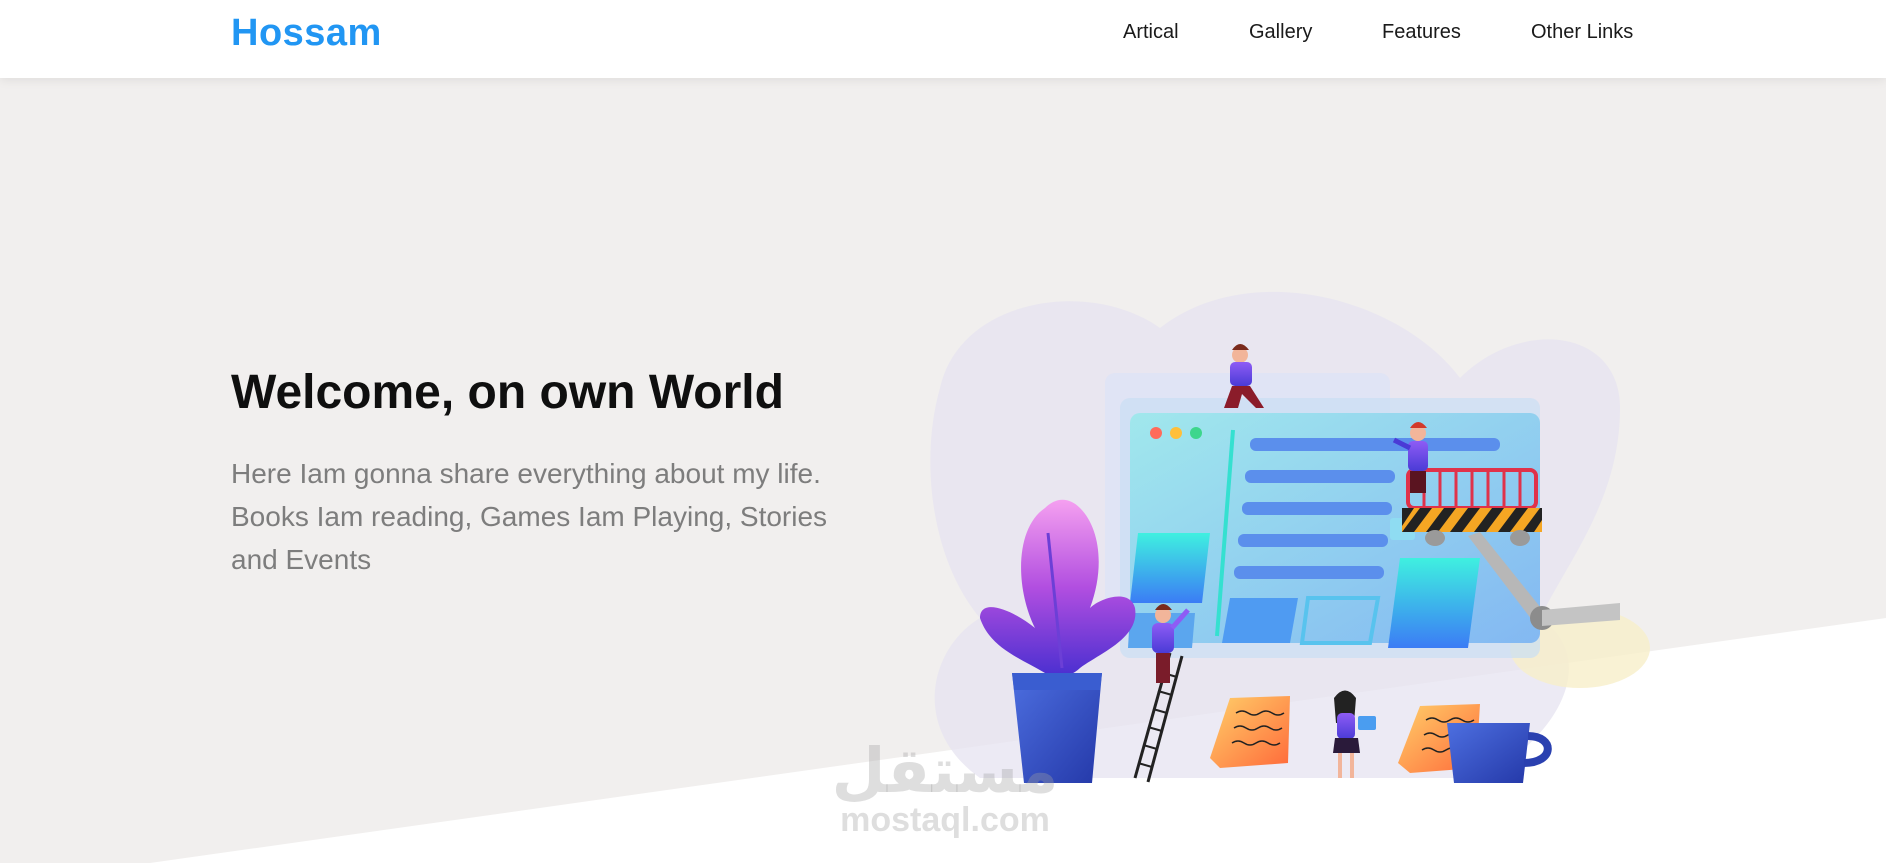  I want to click on brand-logo: Hossam, so click(306, 33).